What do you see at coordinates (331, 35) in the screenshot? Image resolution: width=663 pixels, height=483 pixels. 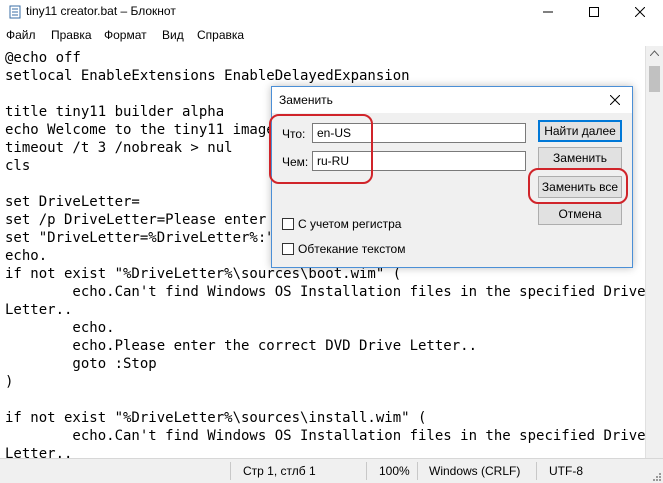 I see `menu-bar: Файл Правка Формат Вид Справка` at bounding box center [331, 35].